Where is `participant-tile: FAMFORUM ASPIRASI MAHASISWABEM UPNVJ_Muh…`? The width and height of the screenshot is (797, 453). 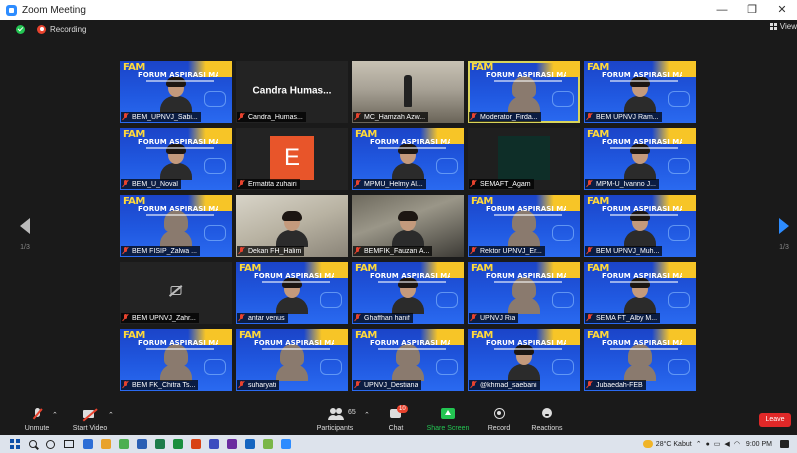
participant-tile: FAMFORUM ASPIRASI MAHASISWABEM UPNVJ_Muh… is located at coordinates (640, 226).